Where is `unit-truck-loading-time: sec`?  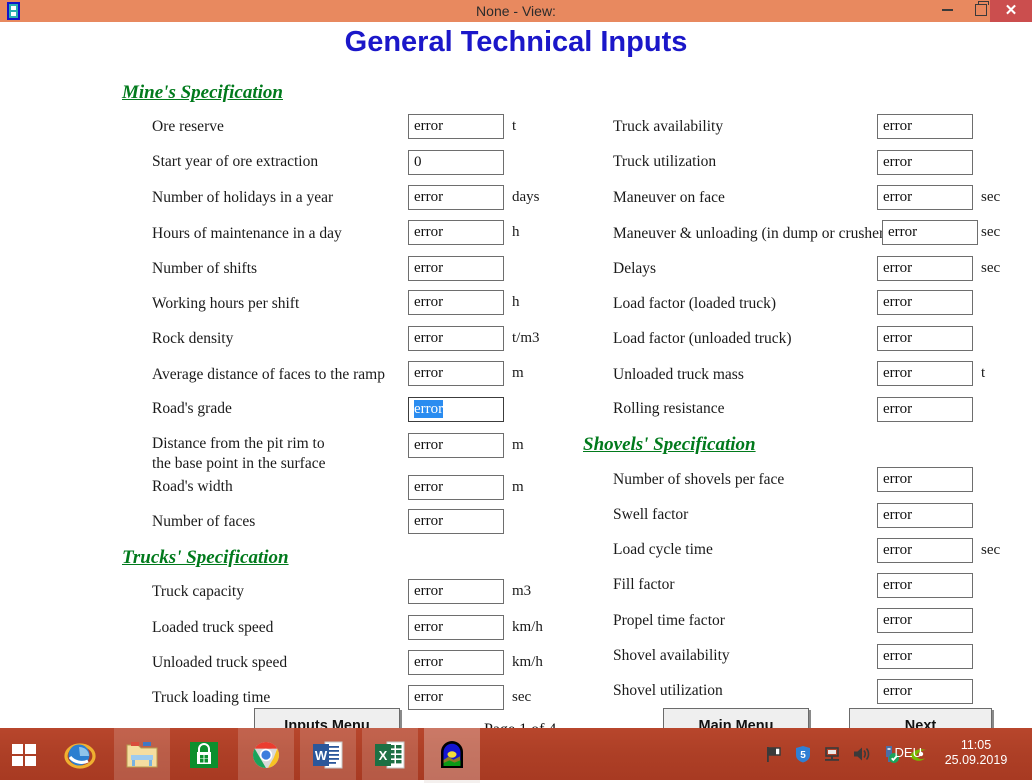 unit-truck-loading-time: sec is located at coordinates (522, 697).